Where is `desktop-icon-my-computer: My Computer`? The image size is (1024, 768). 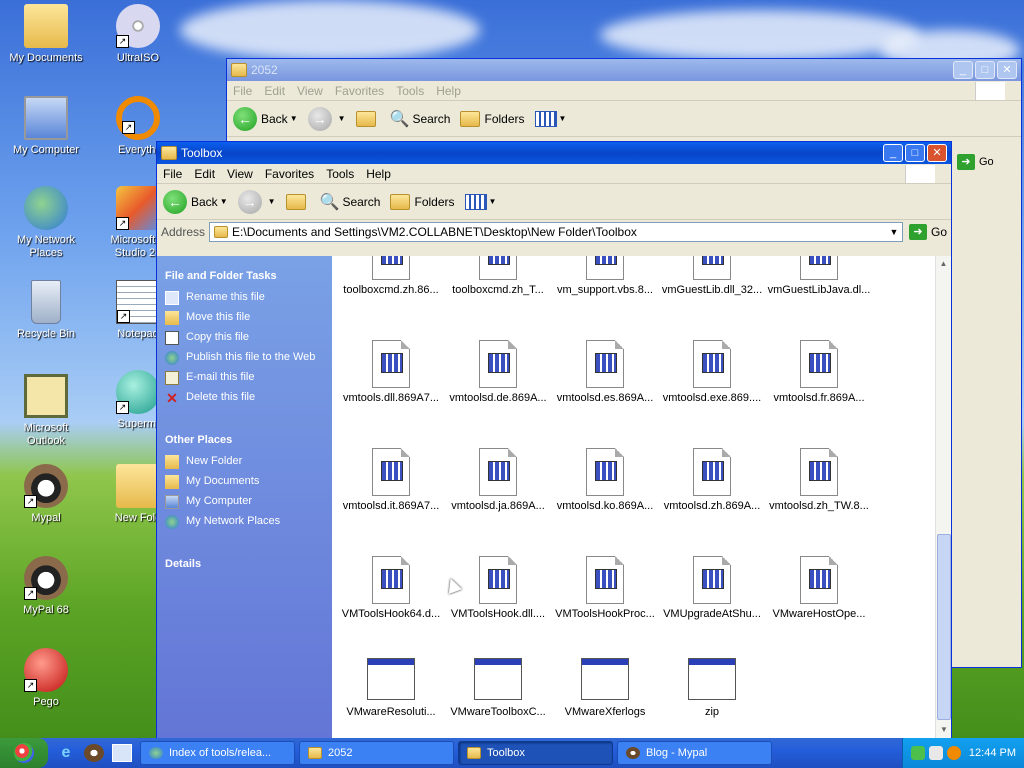
desktop-icon-my-computer: My Computer is located at coordinates (46, 126).